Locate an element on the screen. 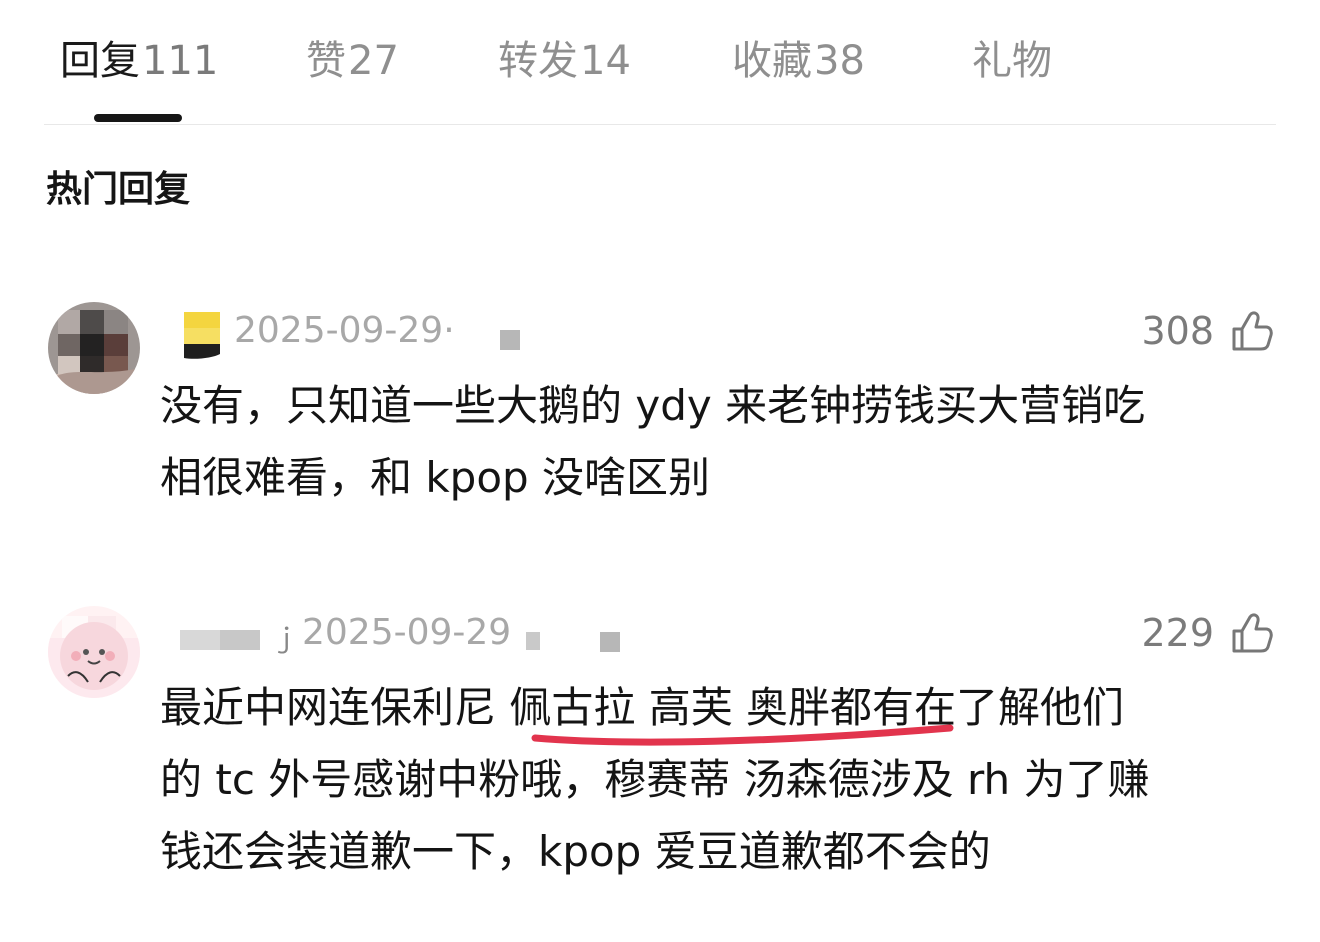 This screenshot has width=1320, height=942. comment-line: 相很难看，和 kpop 没啥区别 is located at coordinates (435, 477).